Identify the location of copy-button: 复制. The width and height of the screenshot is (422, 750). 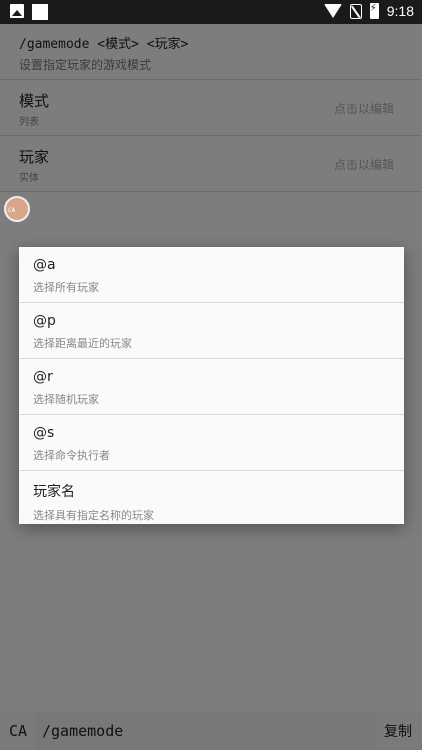
(398, 731).